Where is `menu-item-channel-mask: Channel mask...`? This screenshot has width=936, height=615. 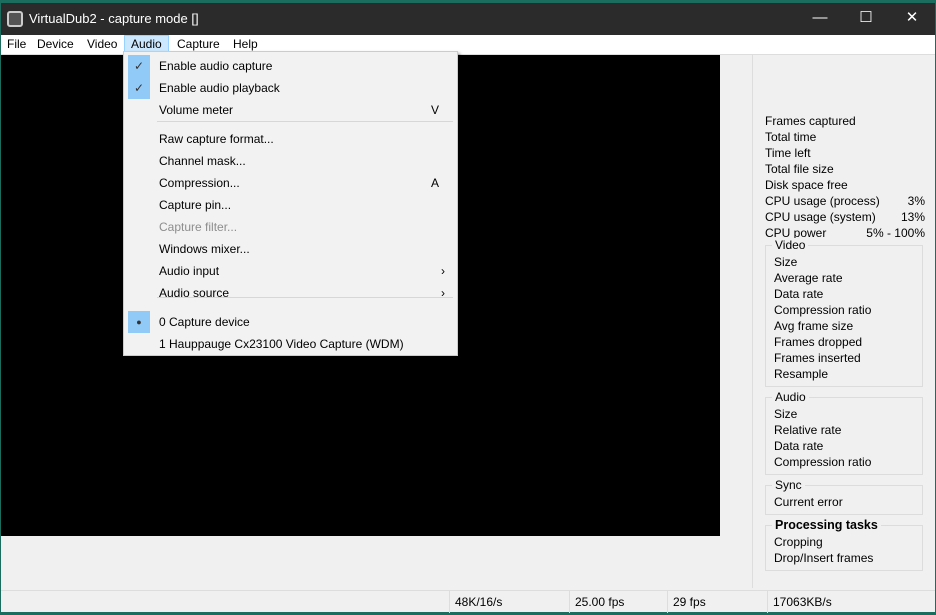 menu-item-channel-mask: Channel mask... is located at coordinates (290, 161).